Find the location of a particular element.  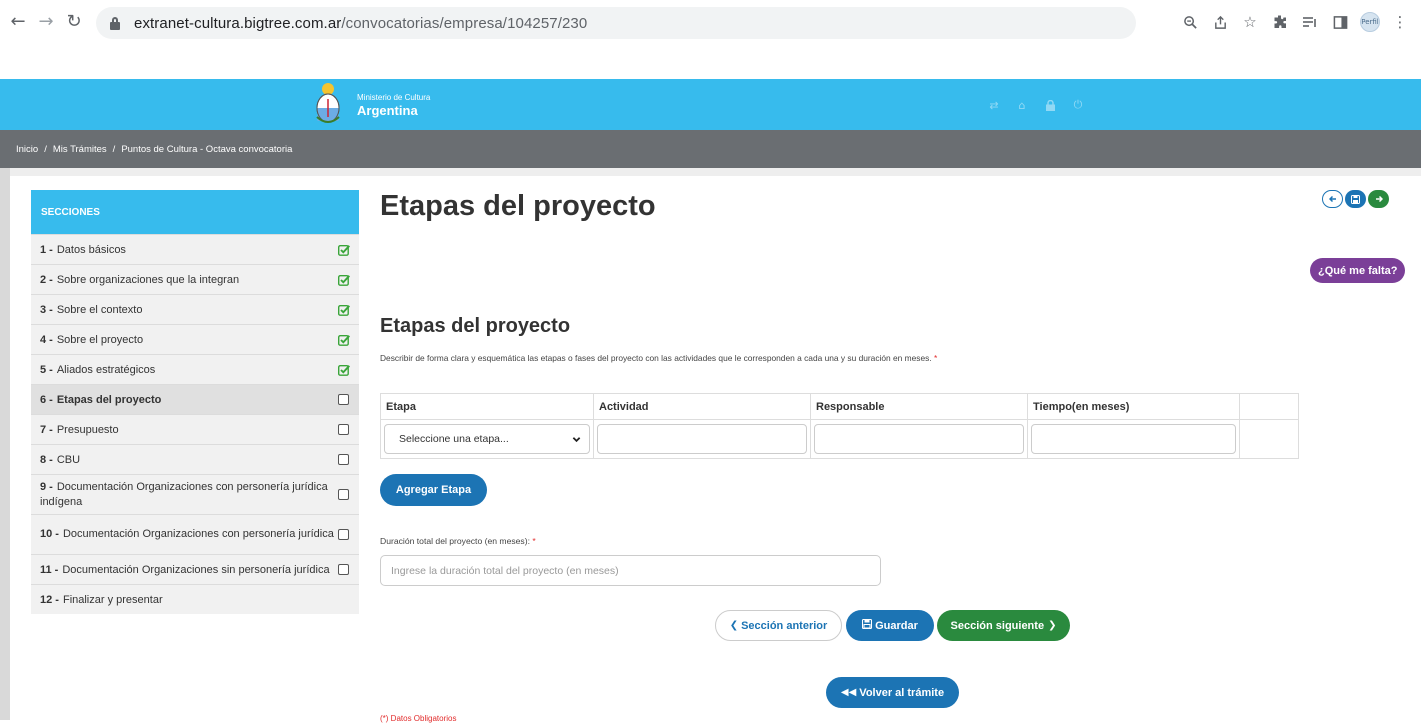

site-header: Ministerio de Cultura Argentina ⇄ ⌂ ⏻ is located at coordinates (710, 104).